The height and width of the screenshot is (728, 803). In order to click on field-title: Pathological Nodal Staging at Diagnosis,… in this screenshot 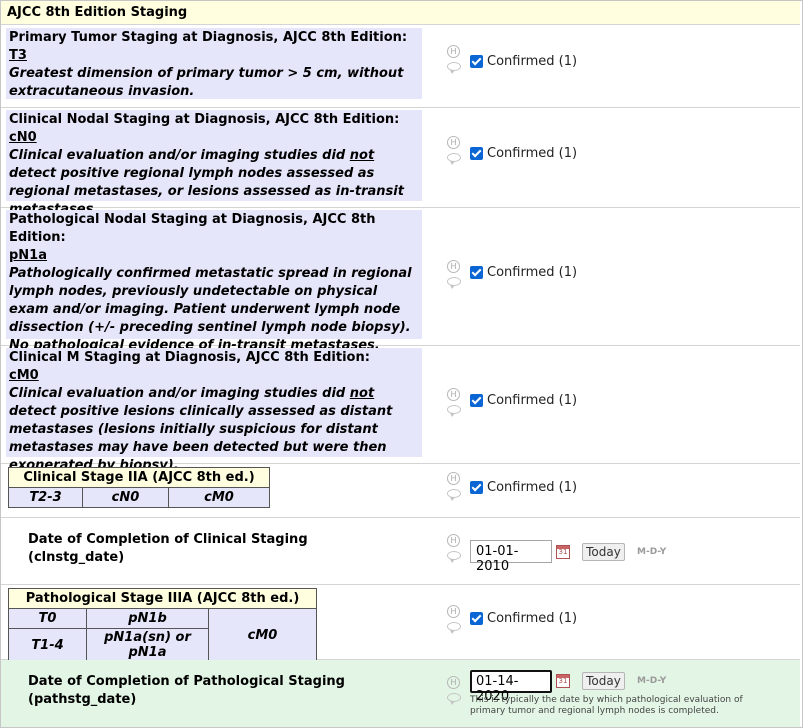, I will do `click(192, 228)`.